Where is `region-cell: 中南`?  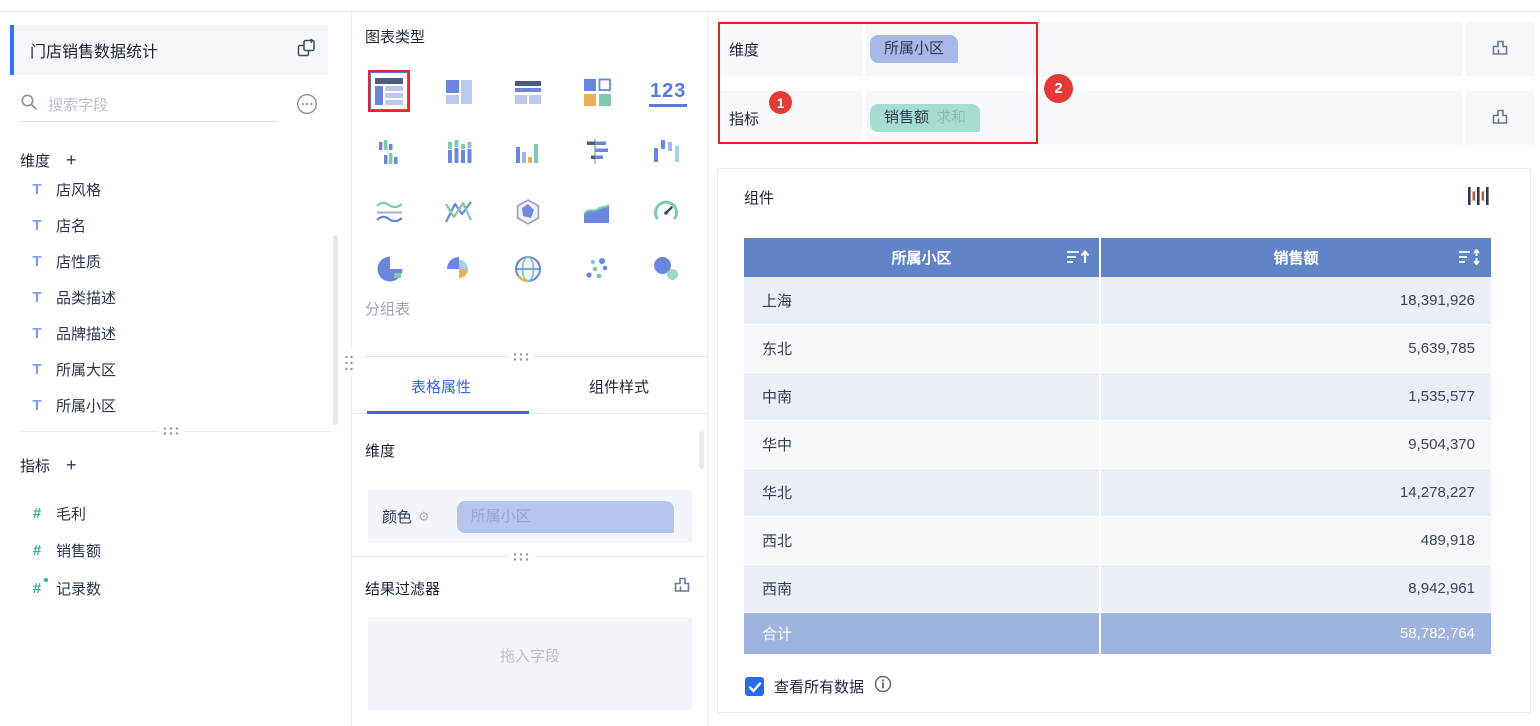 region-cell: 中南 is located at coordinates (921, 397).